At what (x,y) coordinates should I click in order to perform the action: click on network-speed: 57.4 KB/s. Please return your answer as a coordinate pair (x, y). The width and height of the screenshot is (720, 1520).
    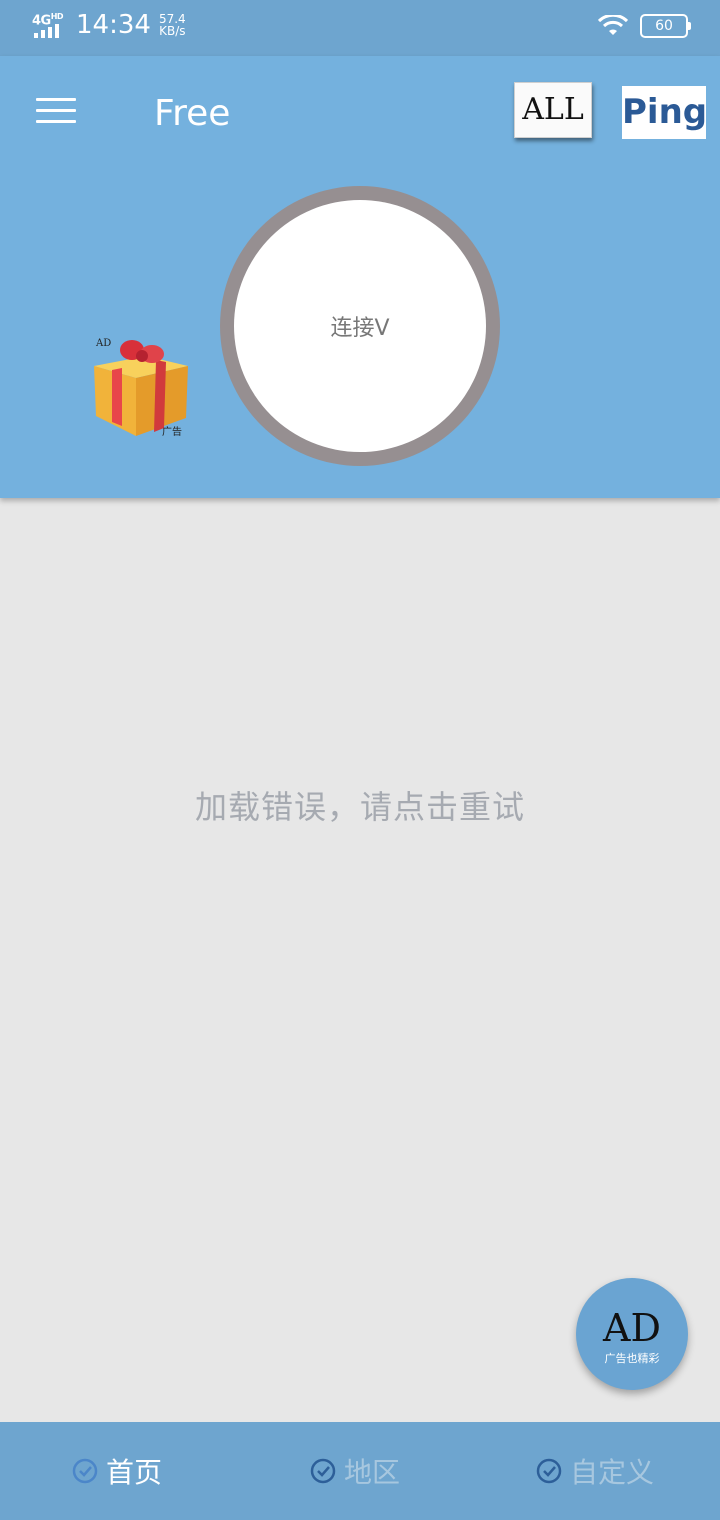
    Looking at the image, I should click on (172, 25).